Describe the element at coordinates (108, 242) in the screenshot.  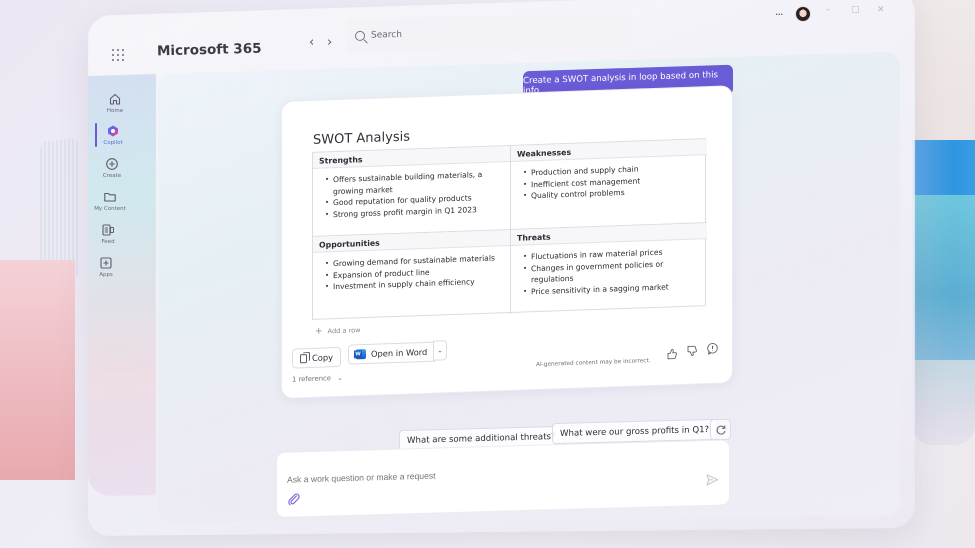
I see `sidebar-item-label: Feed` at that location.